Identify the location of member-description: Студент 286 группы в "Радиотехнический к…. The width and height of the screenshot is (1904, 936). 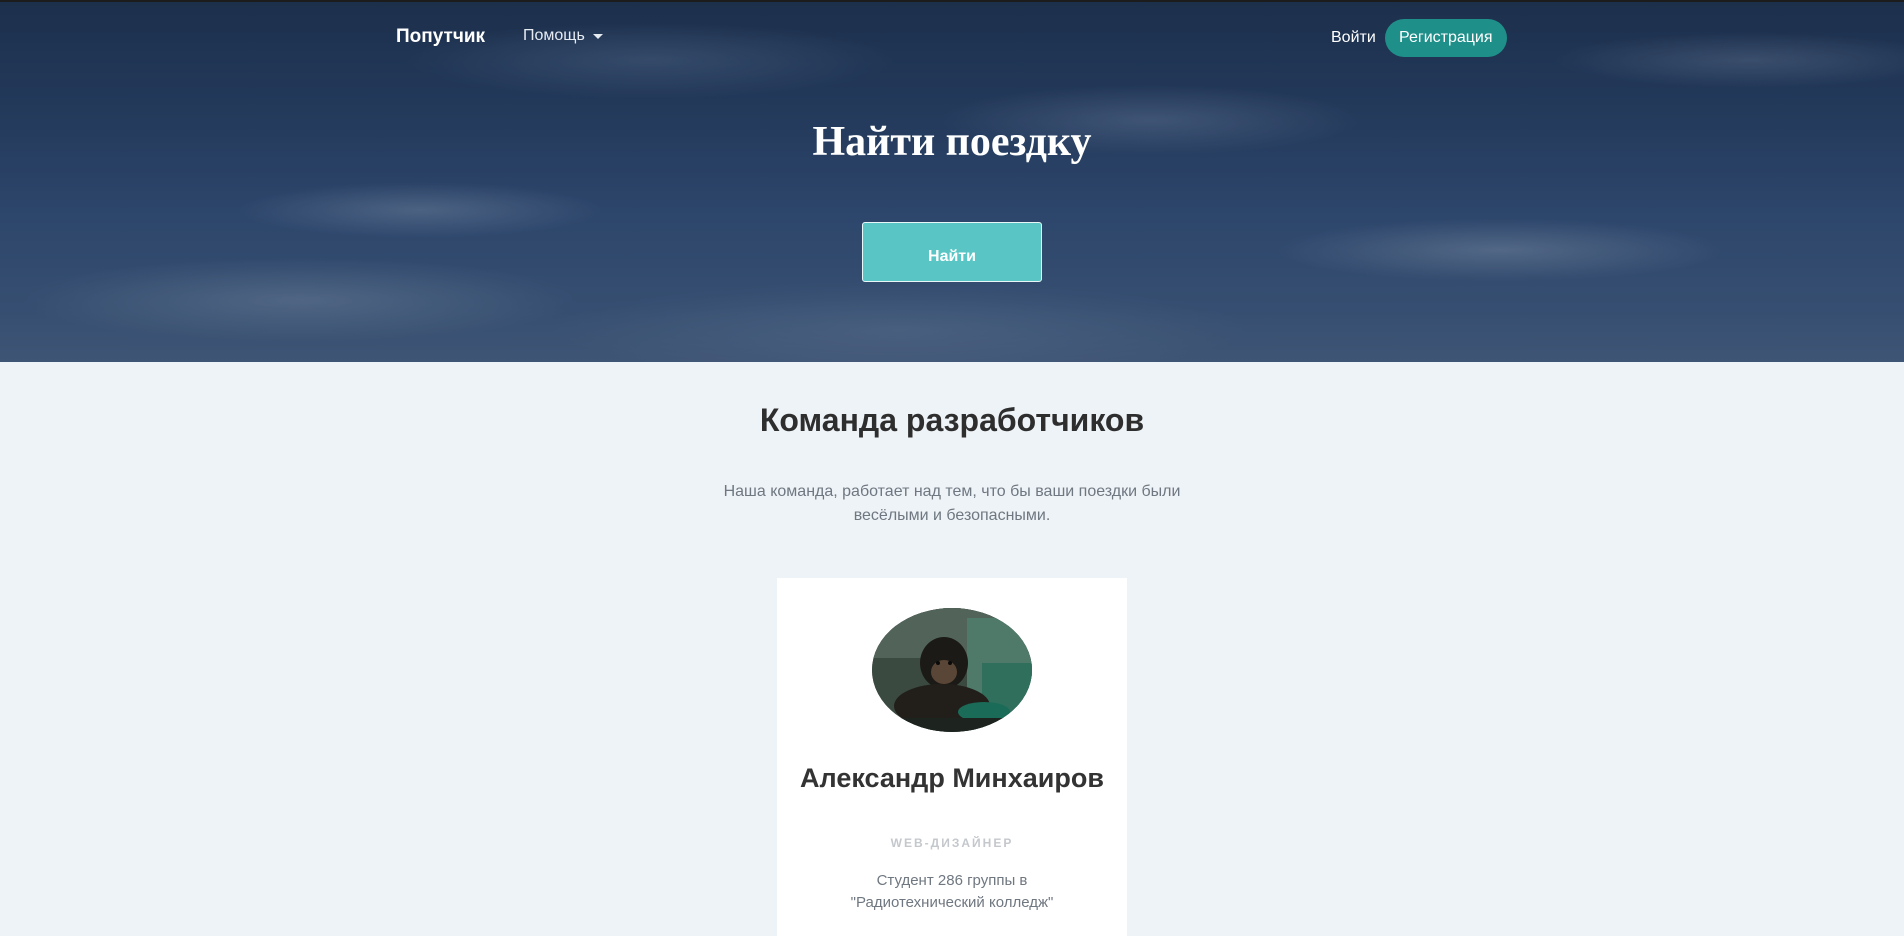
(952, 891).